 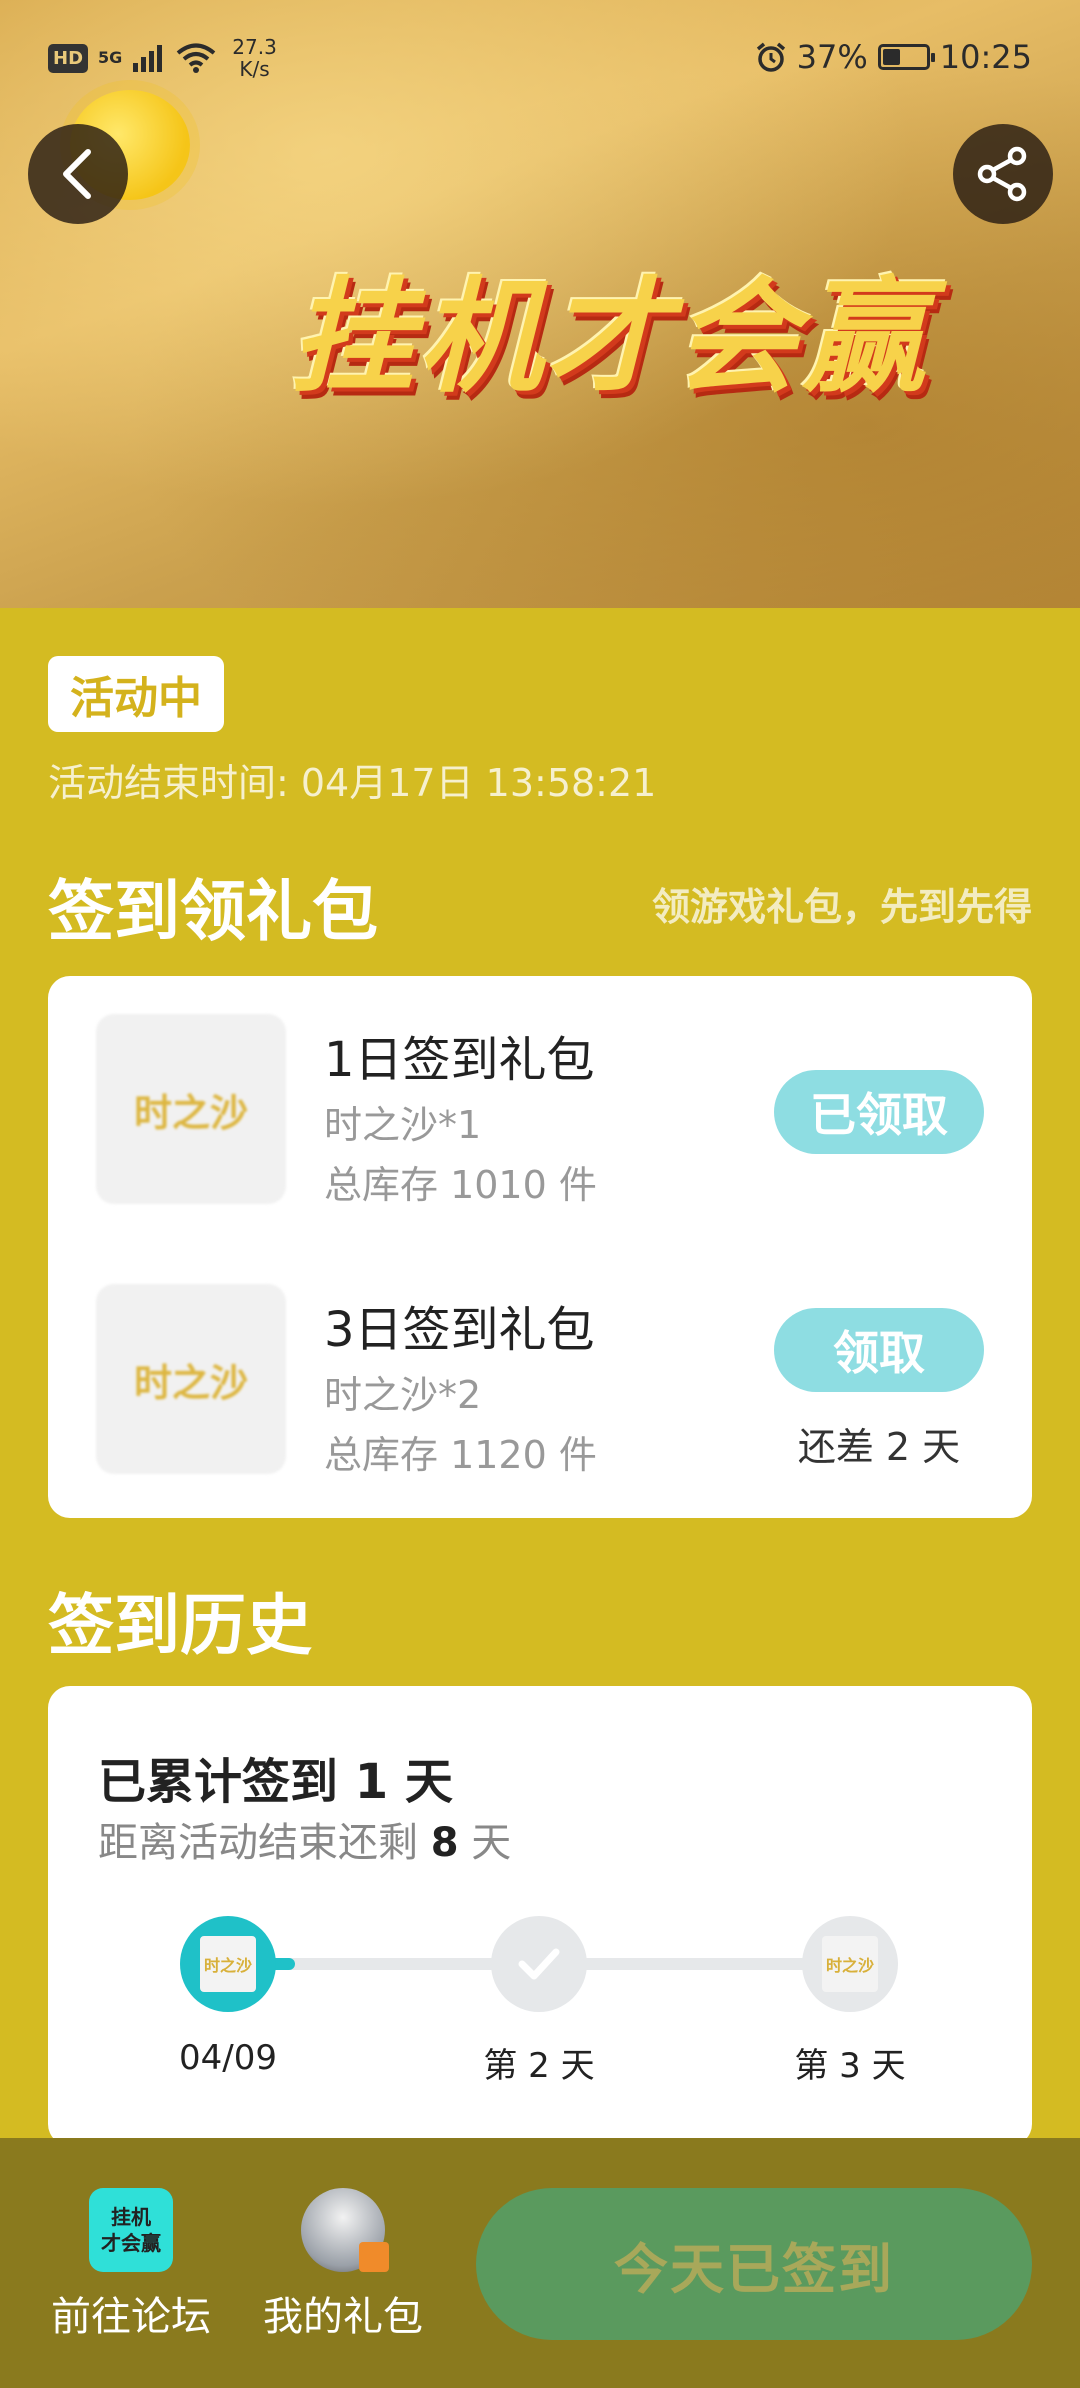 What do you see at coordinates (131, 2243) in the screenshot?
I see `forum-icon-text-2: 才会赢` at bounding box center [131, 2243].